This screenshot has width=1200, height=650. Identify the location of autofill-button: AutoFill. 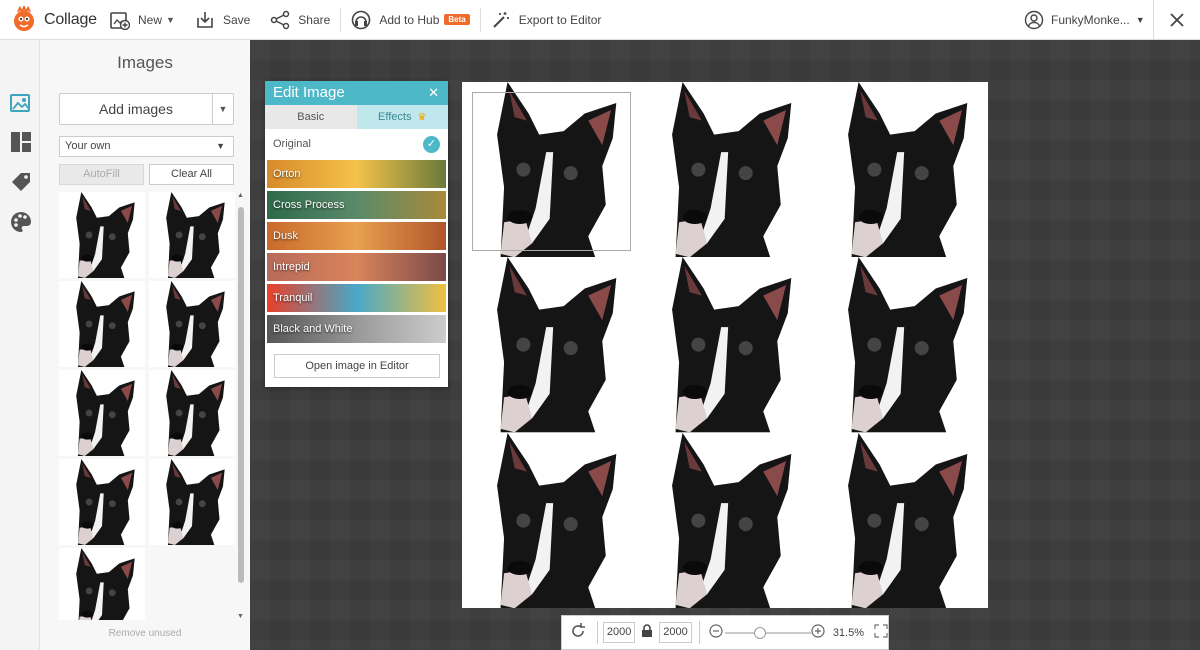
(101, 174).